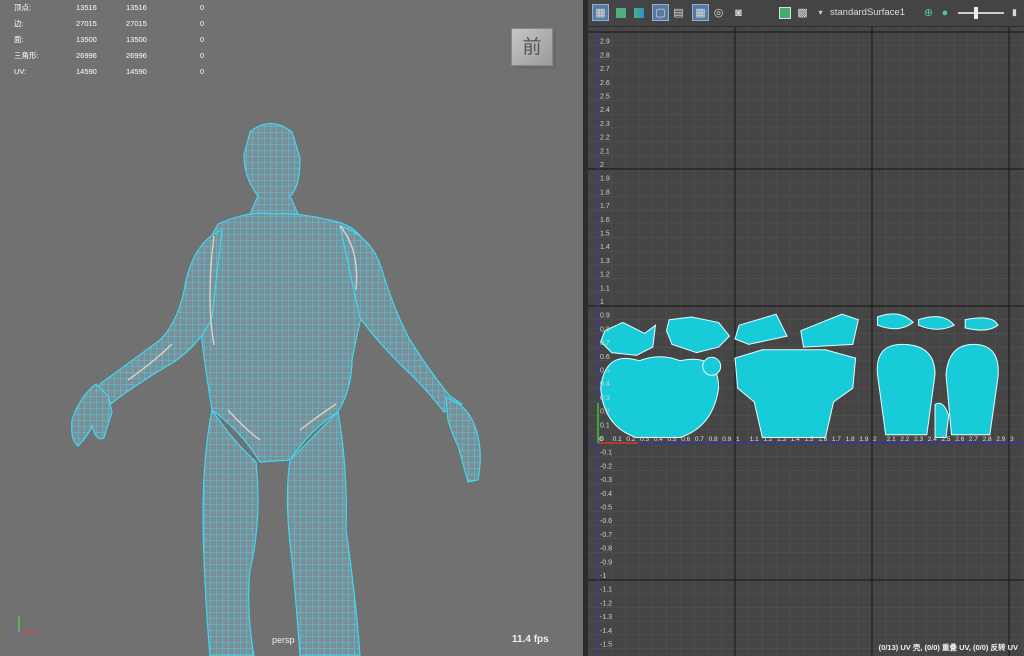 This screenshot has height=656, width=1024. I want to click on u-tick-label: 2.5, so click(946, 439).